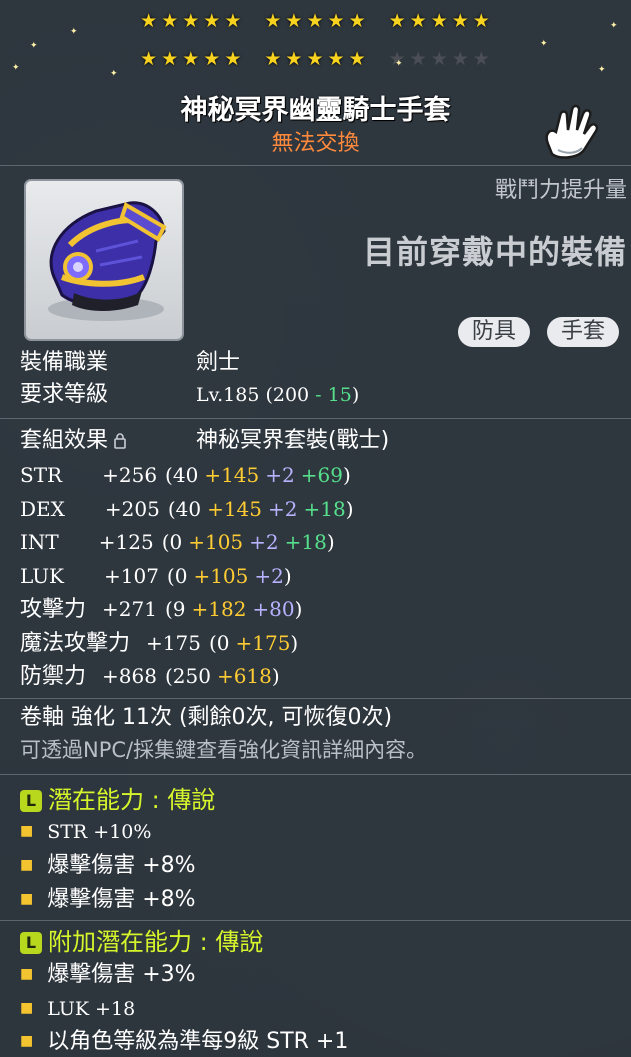  I want to click on stat-line: DEX +205 (40 +145 +2 +18), so click(187, 509).